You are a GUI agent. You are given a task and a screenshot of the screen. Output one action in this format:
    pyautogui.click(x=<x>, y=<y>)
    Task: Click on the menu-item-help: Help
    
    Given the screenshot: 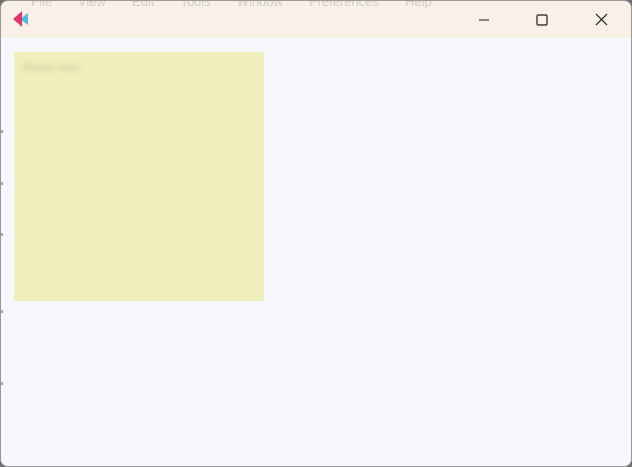 What is the action you would take?
    pyautogui.click(x=418, y=5)
    